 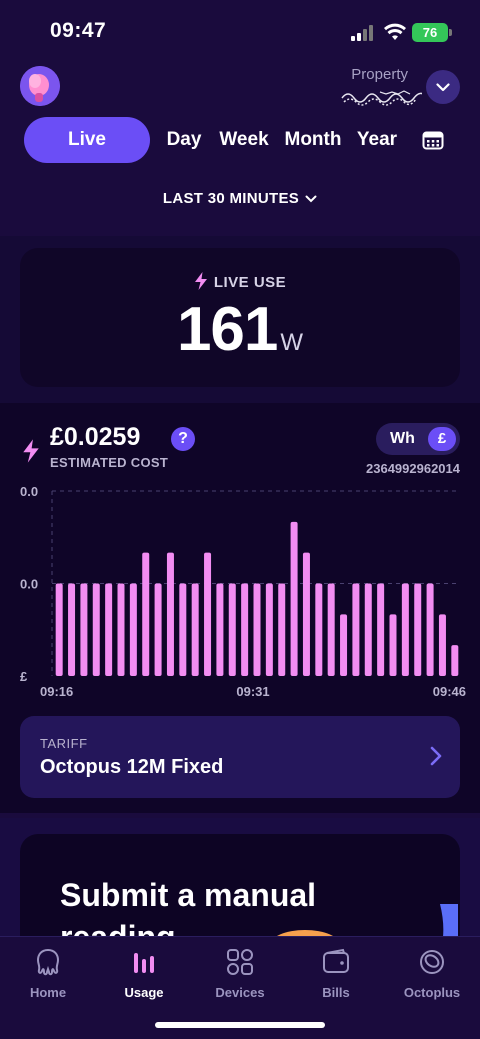 I want to click on avatar-icon, so click(x=40, y=86).